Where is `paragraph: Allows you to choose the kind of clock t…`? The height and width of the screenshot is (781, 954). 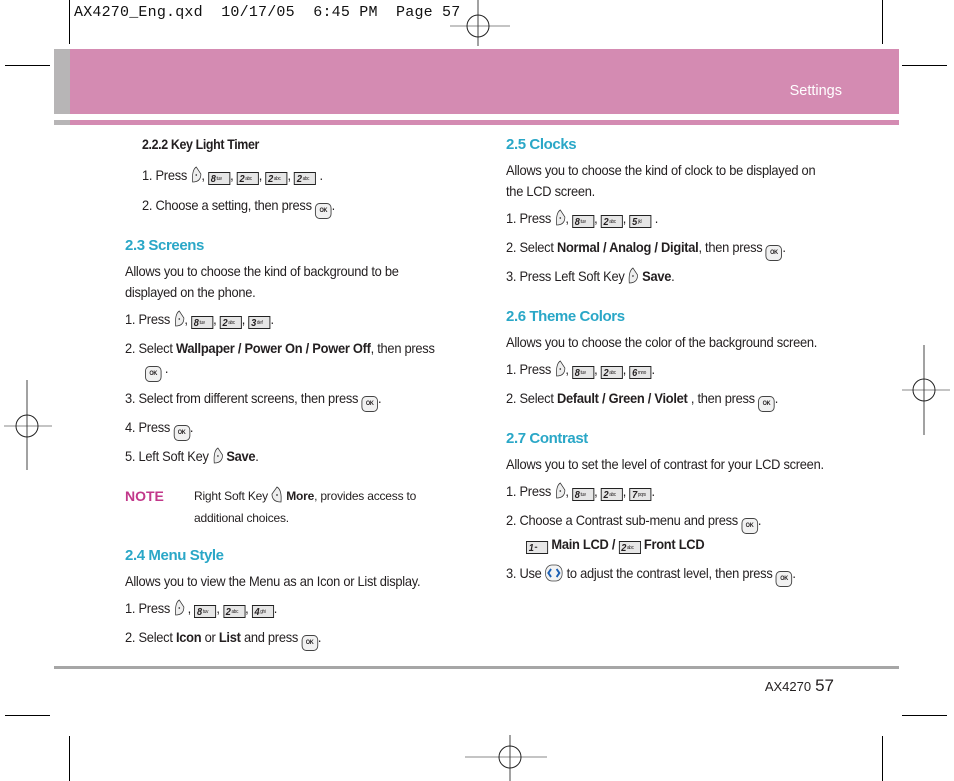
paragraph: Allows you to choose the kind of clock t… is located at coordinates (661, 170).